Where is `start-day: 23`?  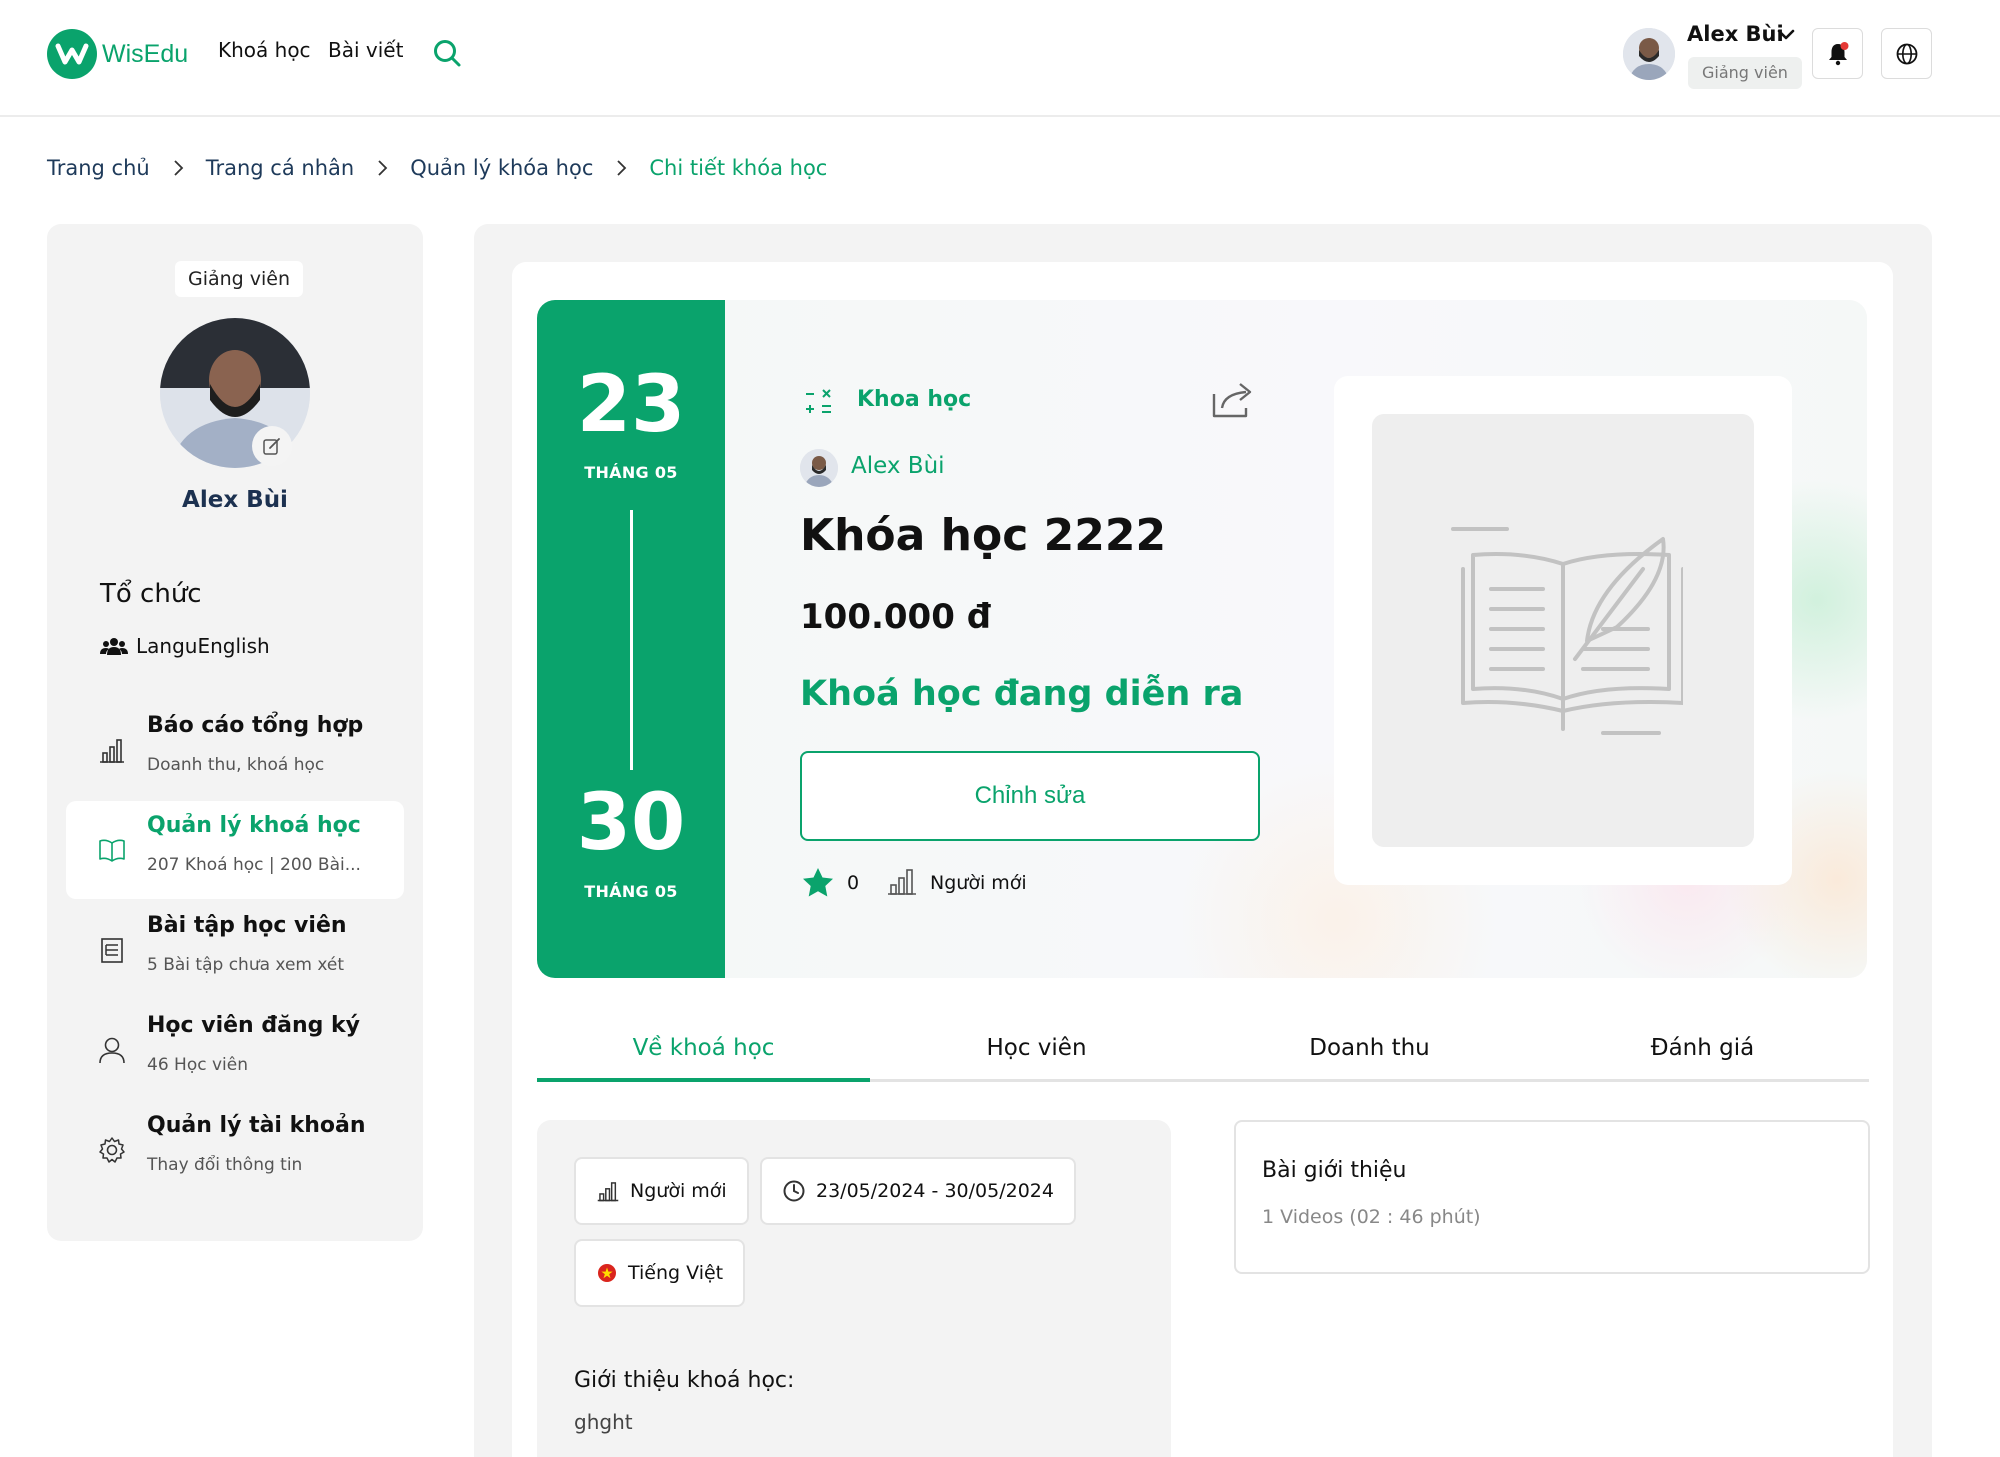 start-day: 23 is located at coordinates (631, 405).